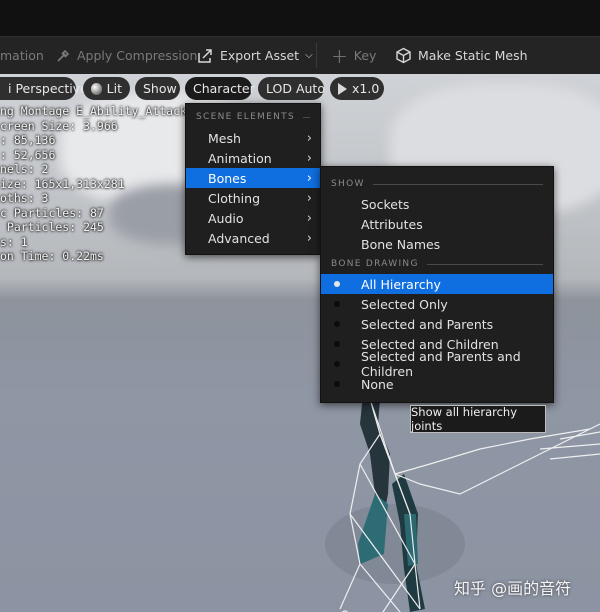 This screenshot has height=612, width=600. I want to click on menu-item-label: Sockets, so click(385, 204).